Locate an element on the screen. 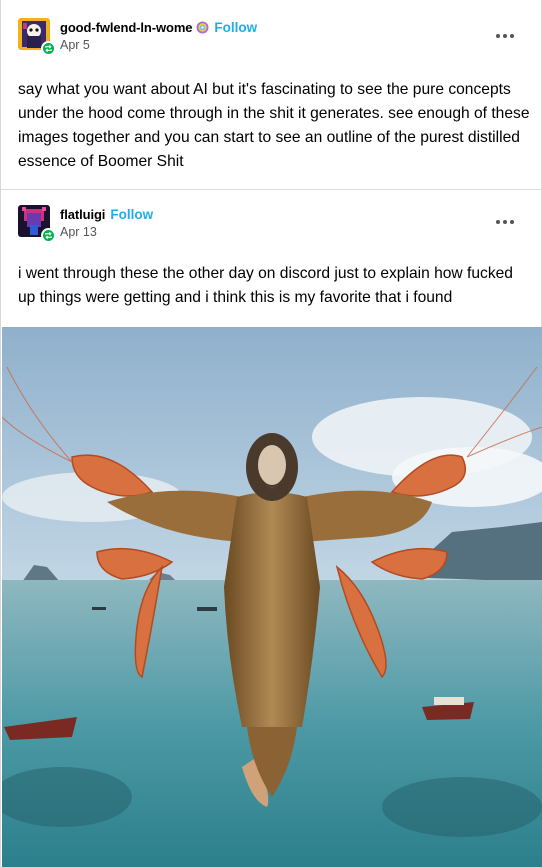  post-header-2: flatluigi Follow Apr 13 is located at coordinates (85, 224).